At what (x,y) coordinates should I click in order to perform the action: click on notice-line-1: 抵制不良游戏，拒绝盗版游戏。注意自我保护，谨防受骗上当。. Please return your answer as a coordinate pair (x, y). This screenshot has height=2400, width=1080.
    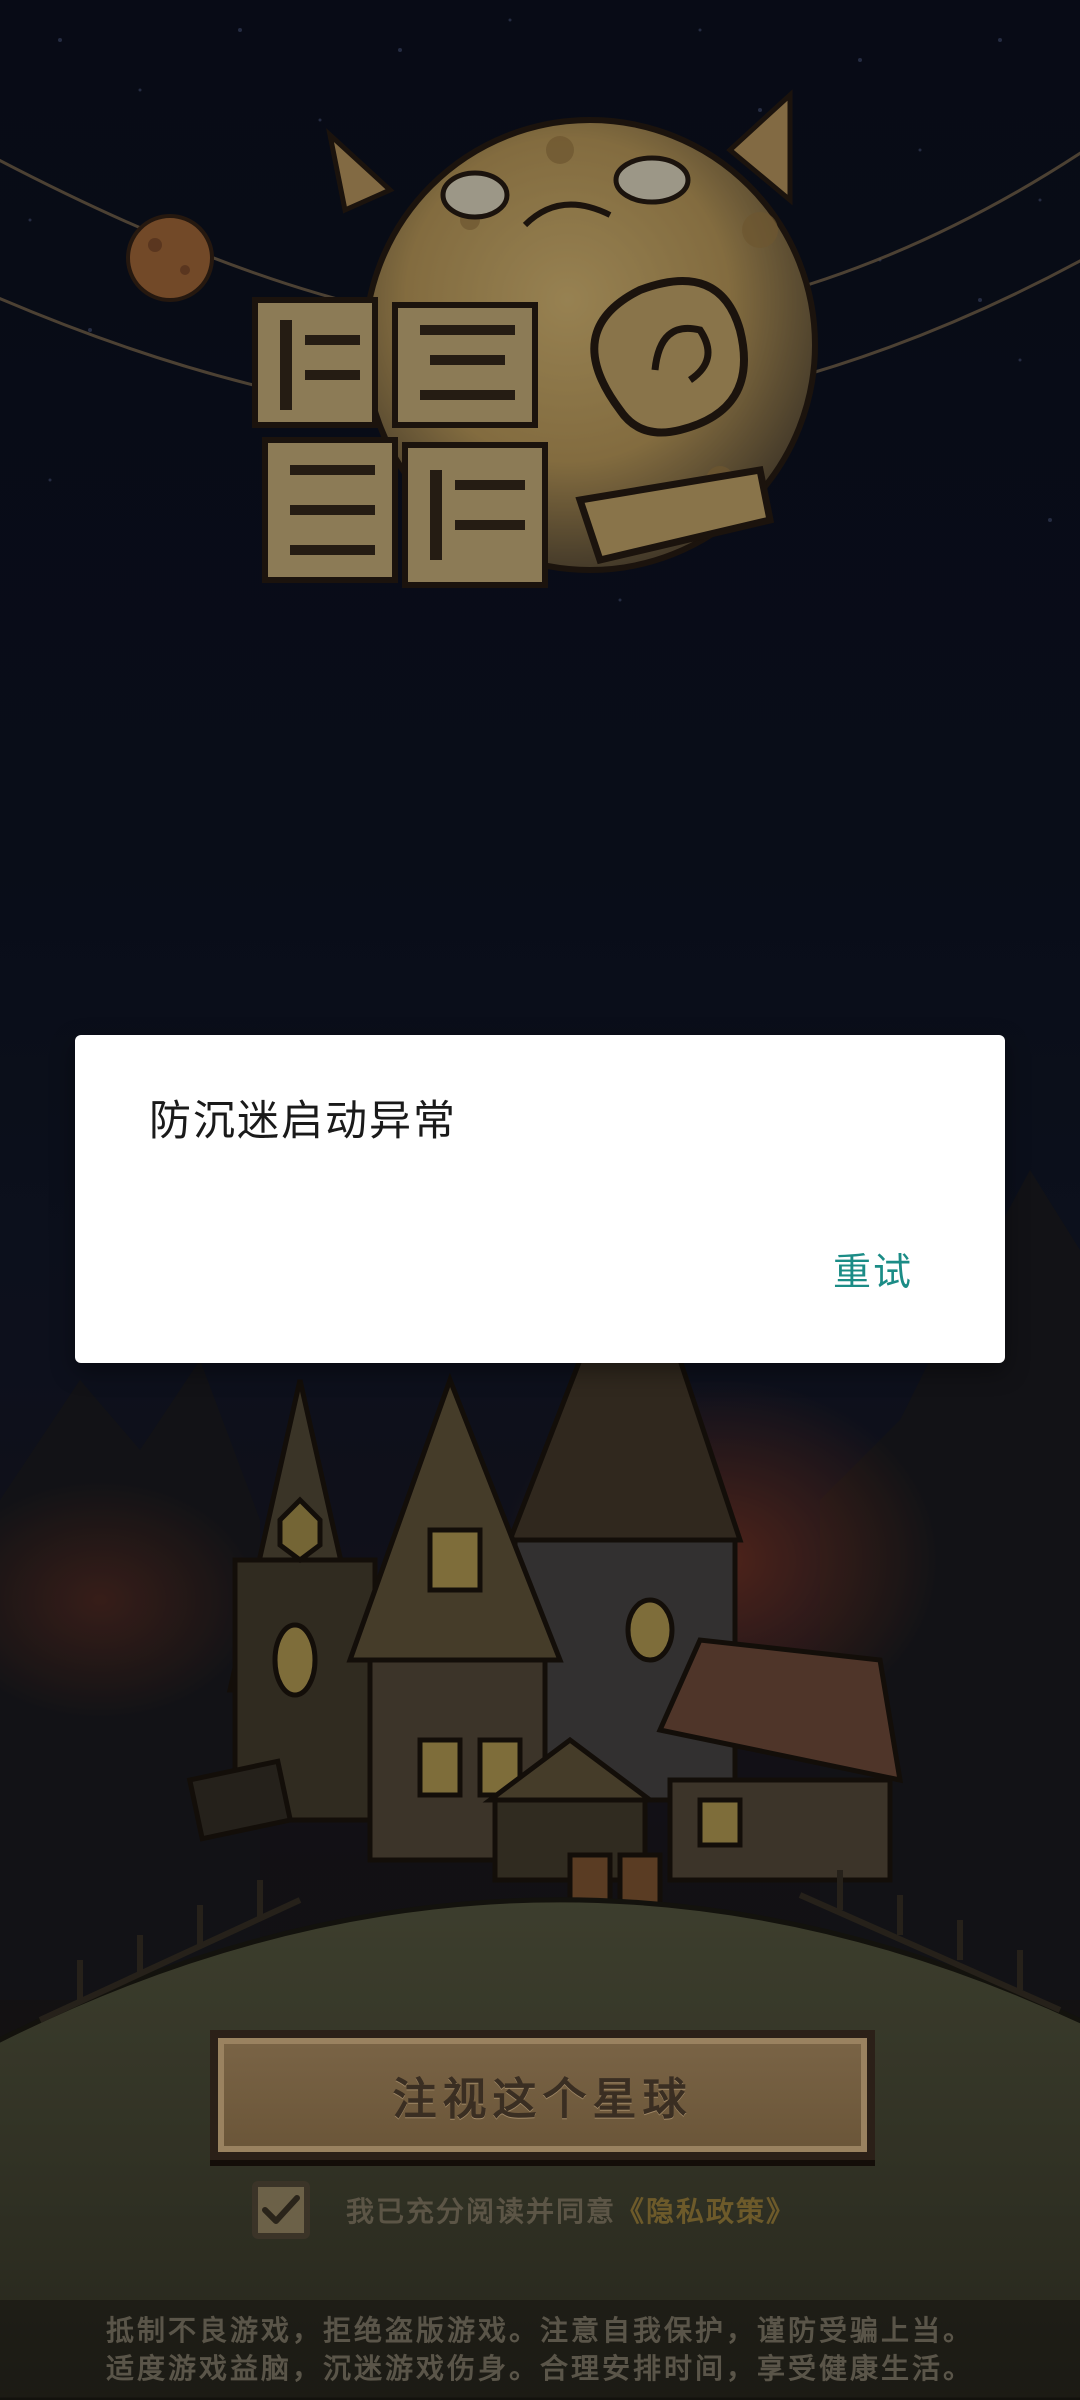
    Looking at the image, I should click on (539, 2330).